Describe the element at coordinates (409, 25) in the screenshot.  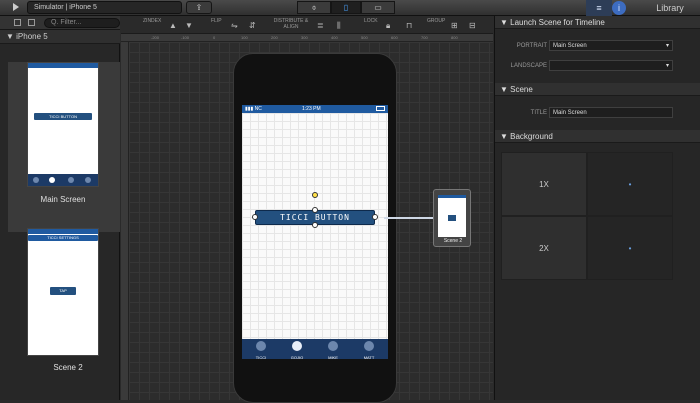
I see `unlock-icon: ⊓` at that location.